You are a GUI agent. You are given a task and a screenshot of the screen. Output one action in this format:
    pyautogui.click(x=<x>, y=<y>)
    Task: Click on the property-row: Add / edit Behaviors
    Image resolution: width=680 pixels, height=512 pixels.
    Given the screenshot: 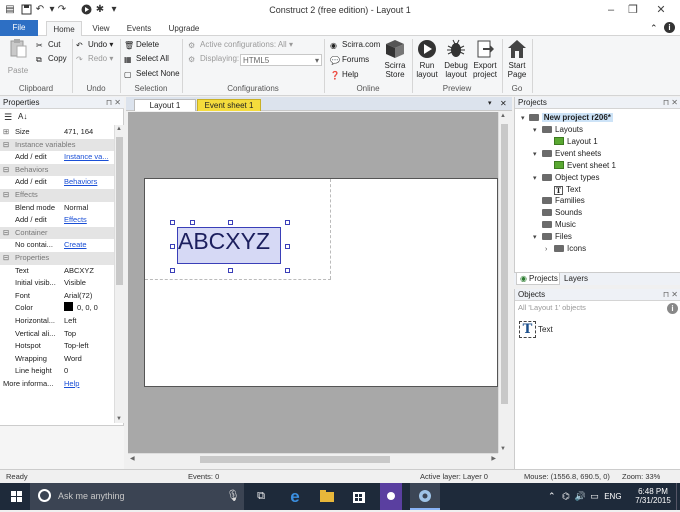 What is the action you would take?
    pyautogui.click(x=57, y=182)
    